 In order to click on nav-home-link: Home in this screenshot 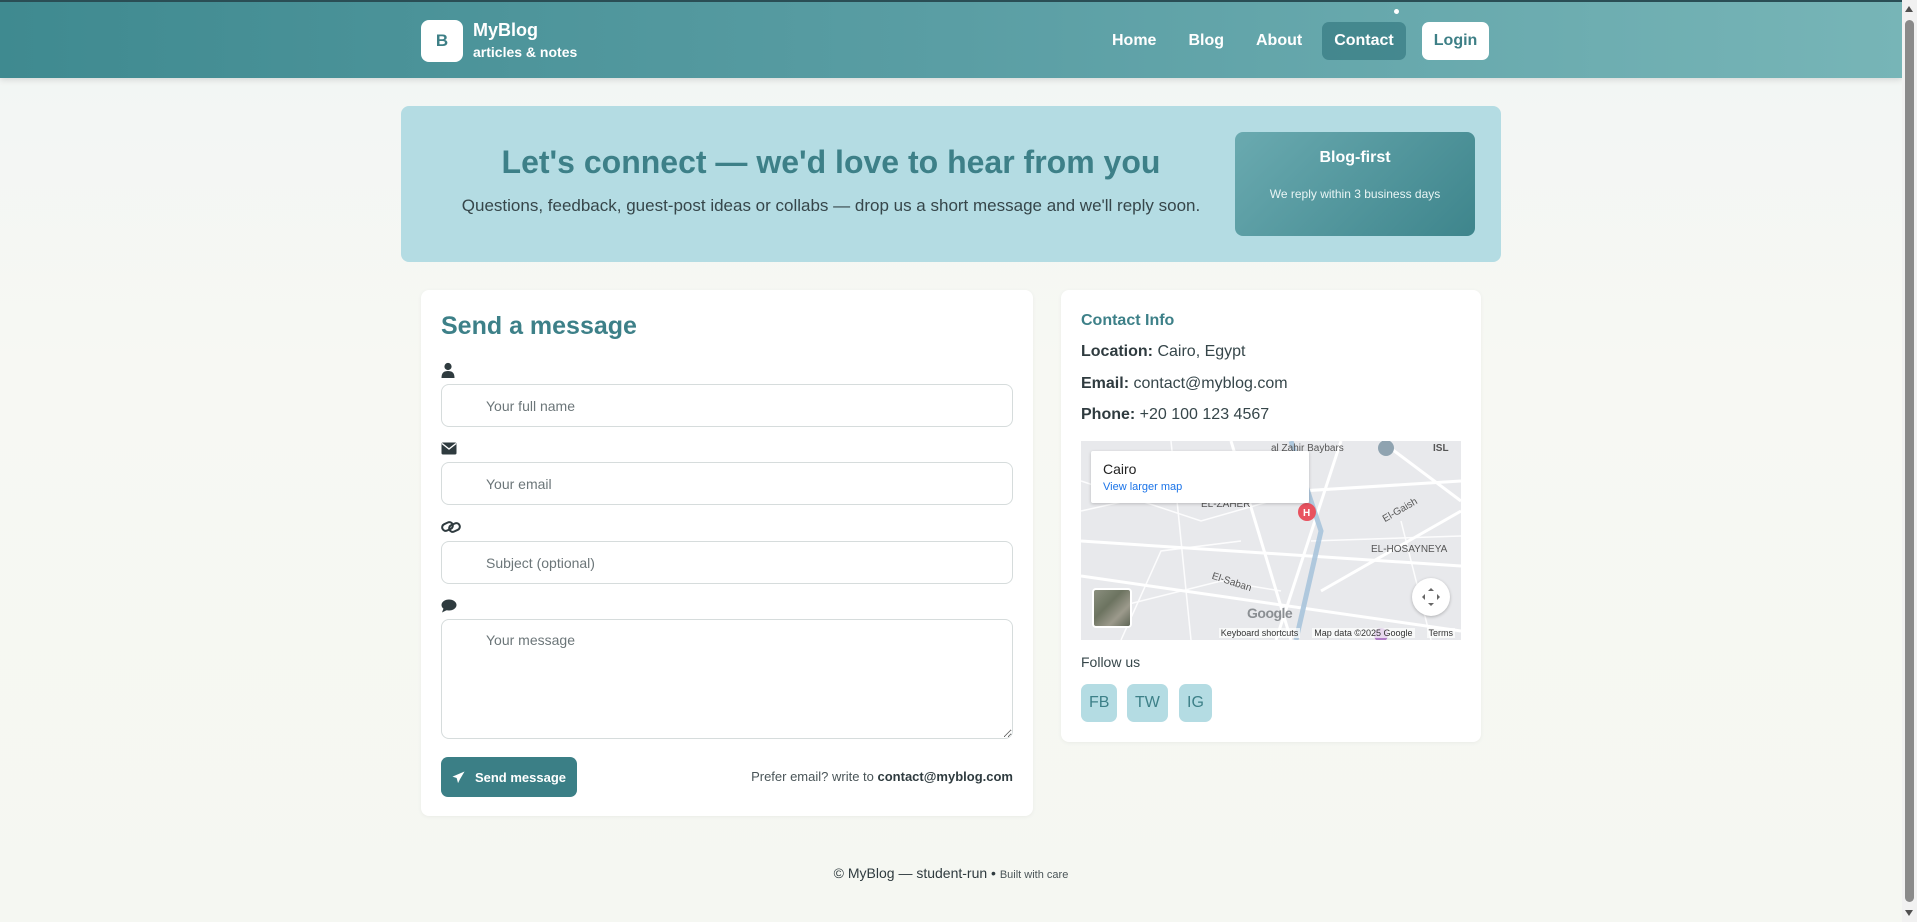, I will do `click(1134, 41)`.